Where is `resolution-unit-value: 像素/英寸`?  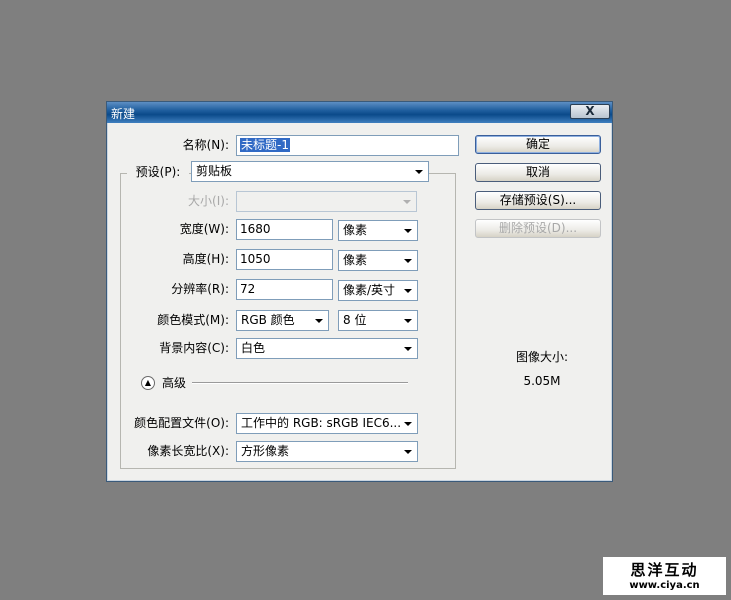 resolution-unit-value: 像素/英寸 is located at coordinates (369, 290).